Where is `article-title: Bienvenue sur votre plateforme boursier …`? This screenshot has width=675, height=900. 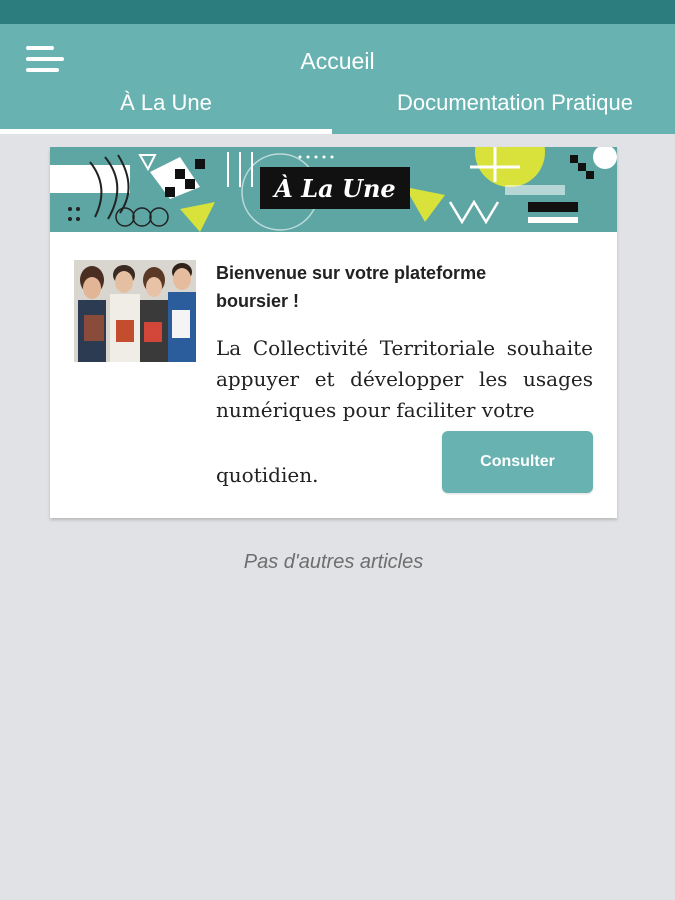
article-title: Bienvenue sur votre plateforme boursier … is located at coordinates (351, 287).